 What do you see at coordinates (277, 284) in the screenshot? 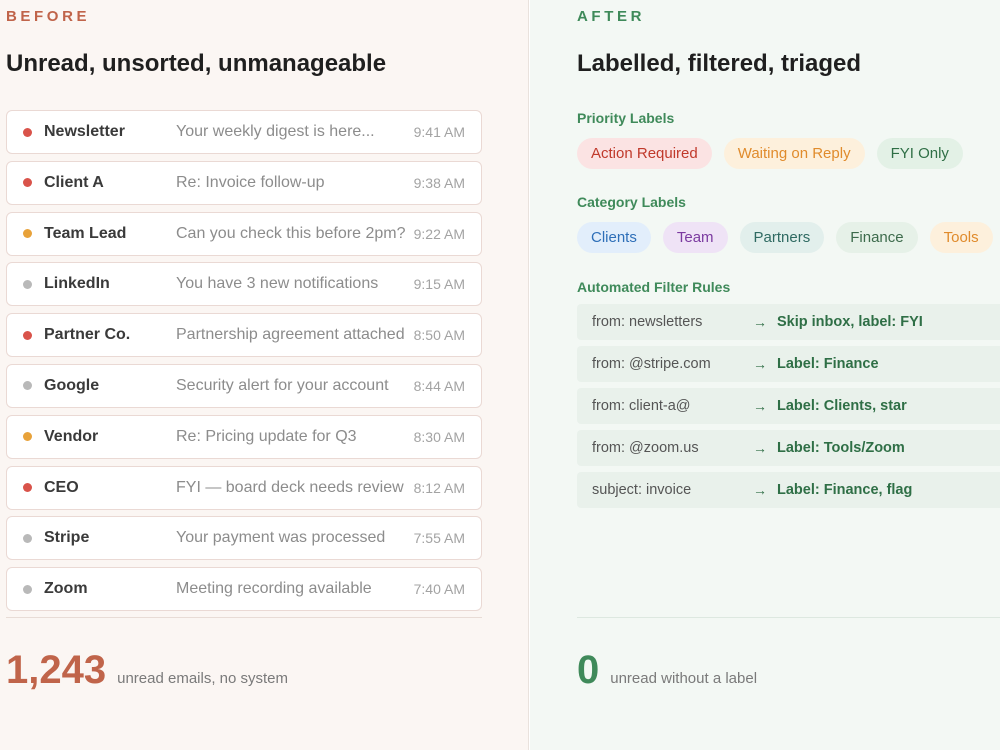
I see `email-subject: You have 3 new notifications` at bounding box center [277, 284].